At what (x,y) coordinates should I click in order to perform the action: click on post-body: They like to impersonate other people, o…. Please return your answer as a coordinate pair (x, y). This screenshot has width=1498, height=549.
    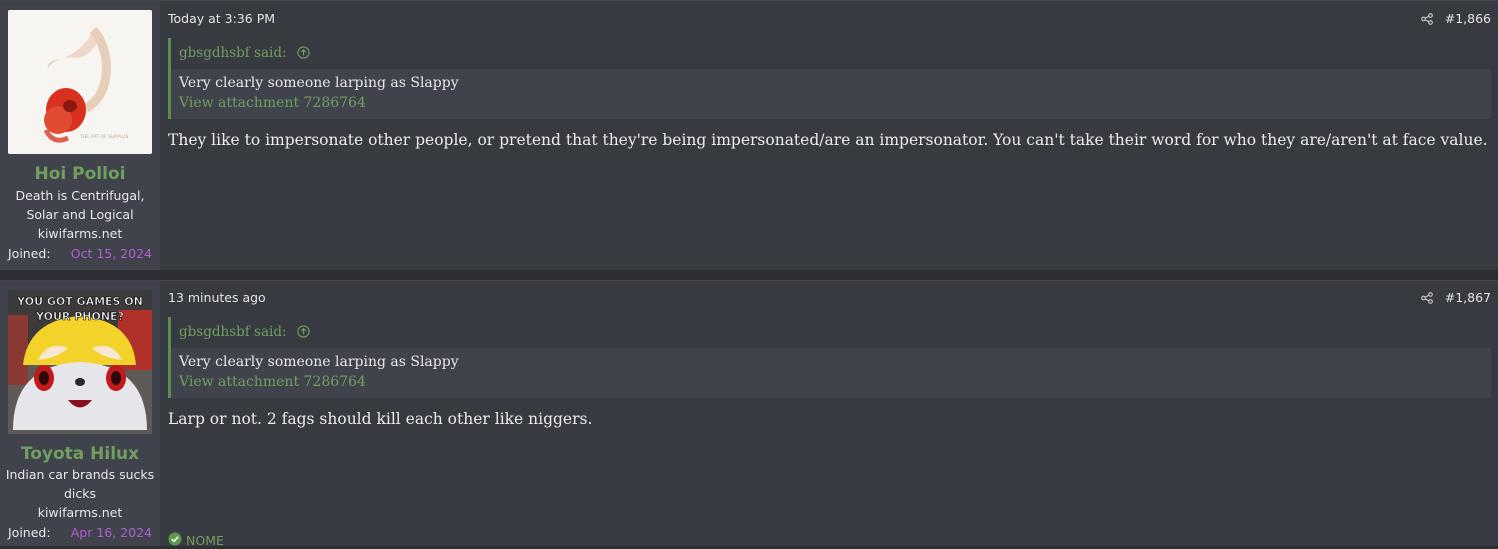
    Looking at the image, I should click on (828, 140).